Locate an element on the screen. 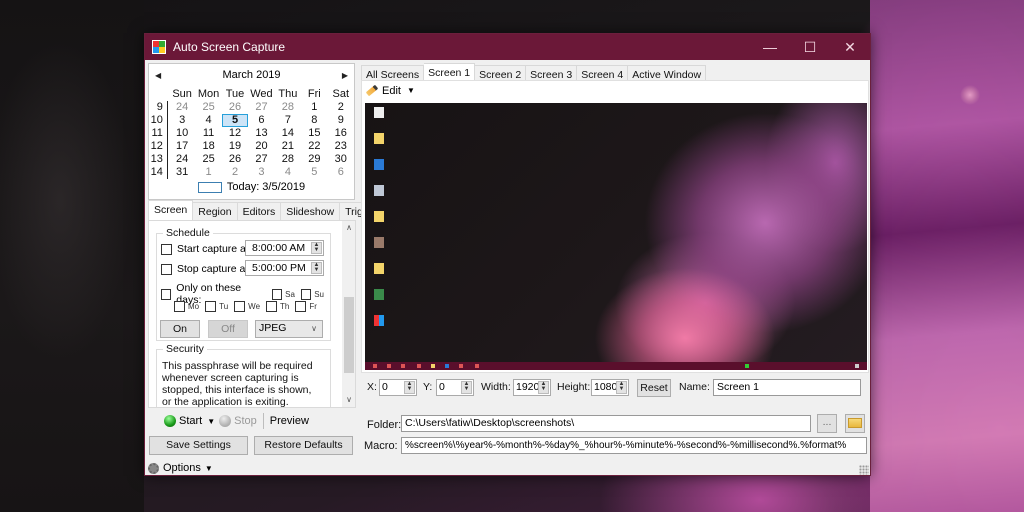  day-checkbox-th is located at coordinates (272, 306).